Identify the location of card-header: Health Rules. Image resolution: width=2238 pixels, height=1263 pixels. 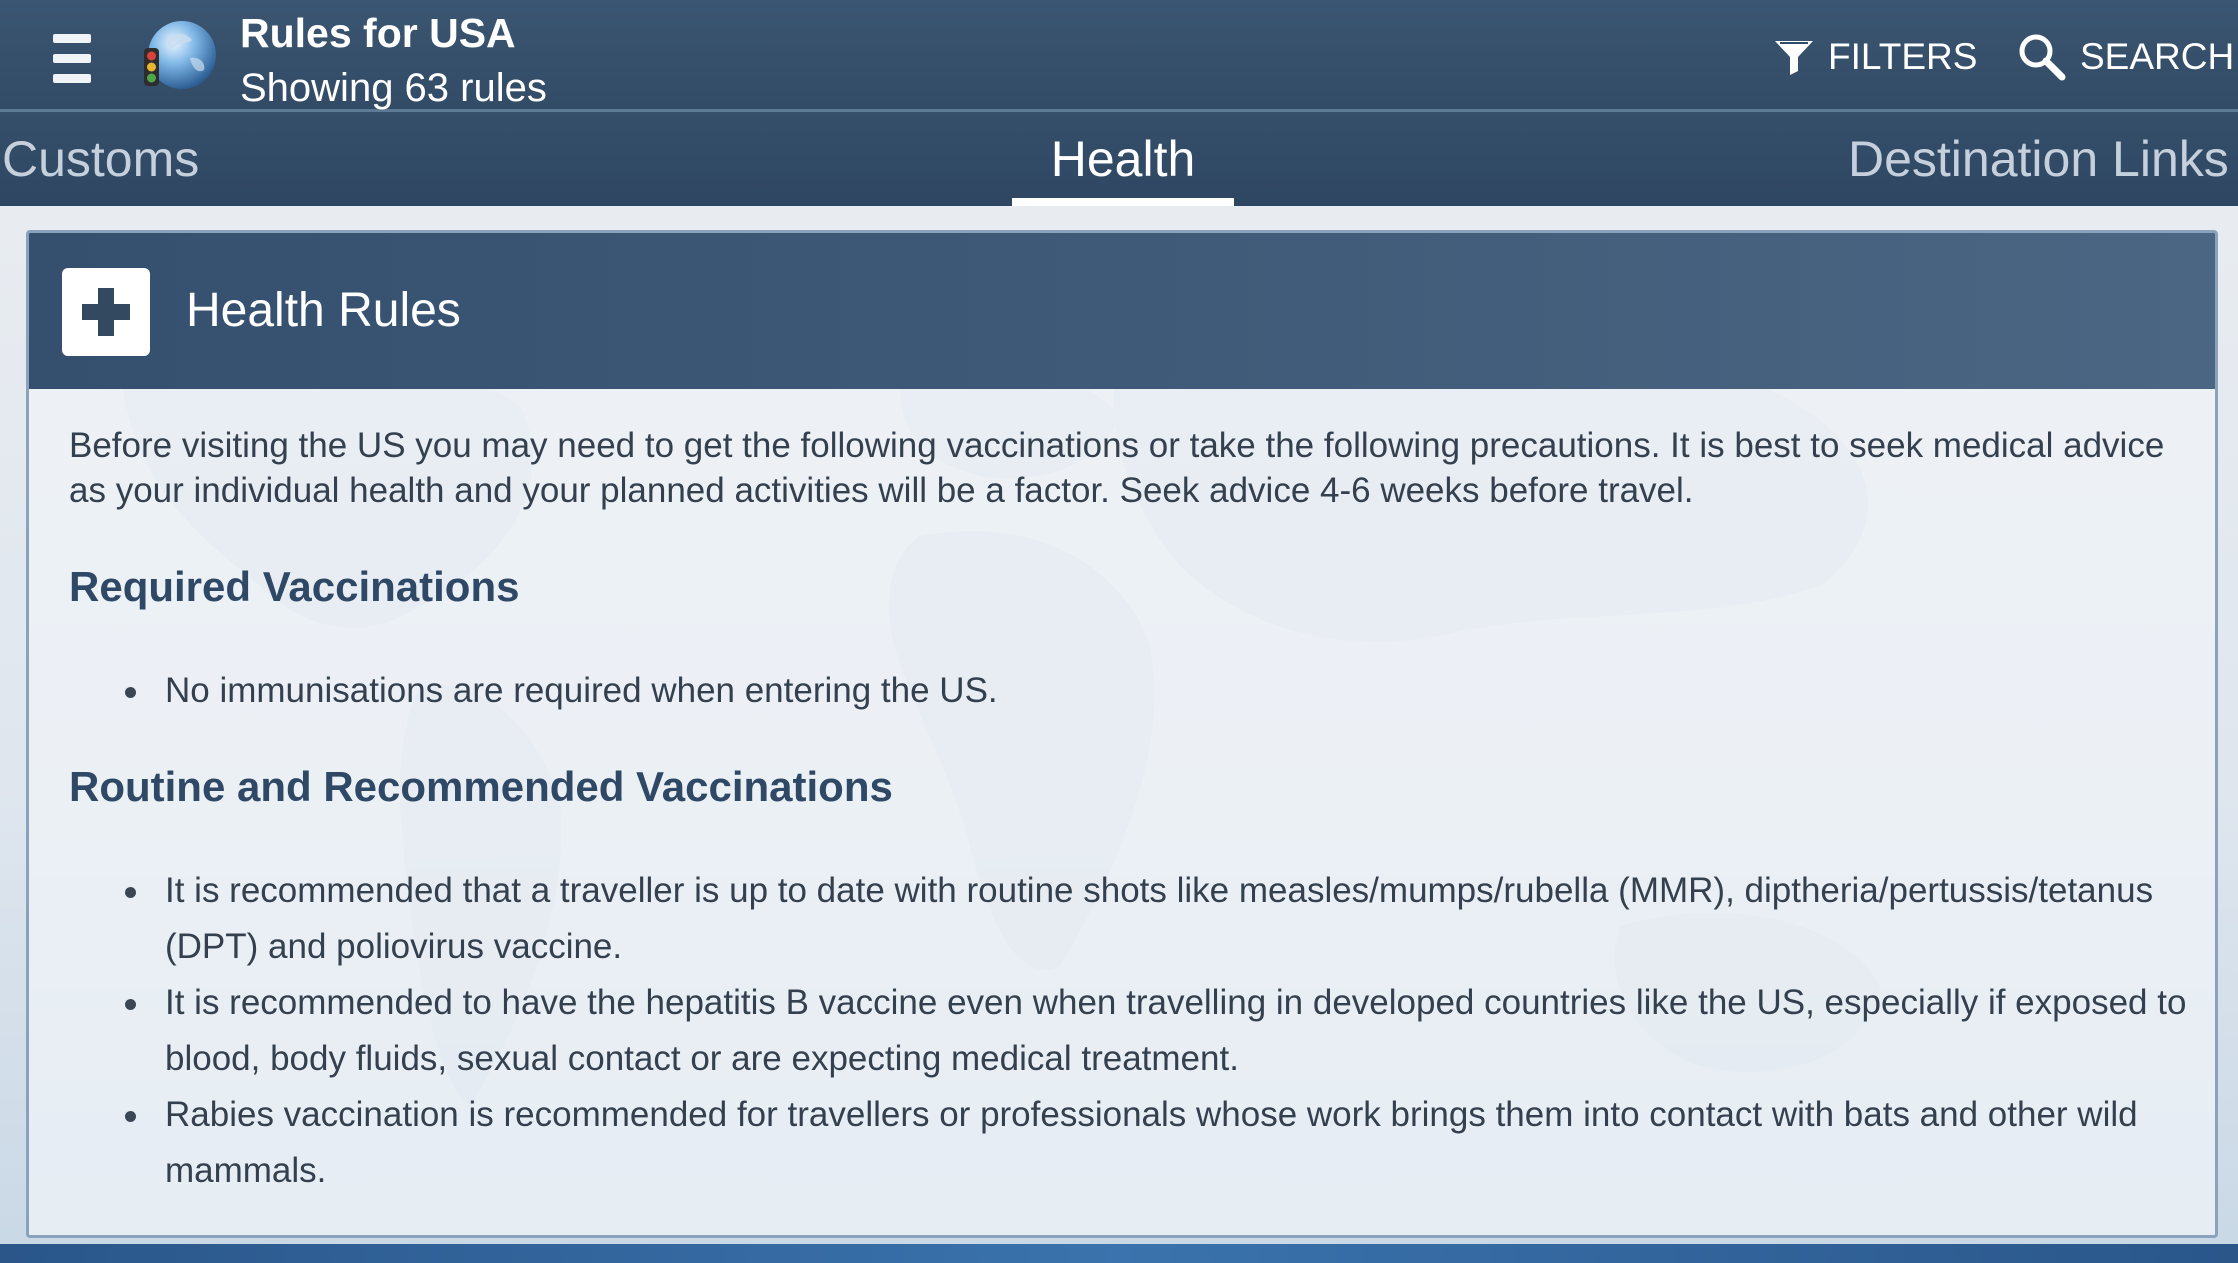
(1122, 311).